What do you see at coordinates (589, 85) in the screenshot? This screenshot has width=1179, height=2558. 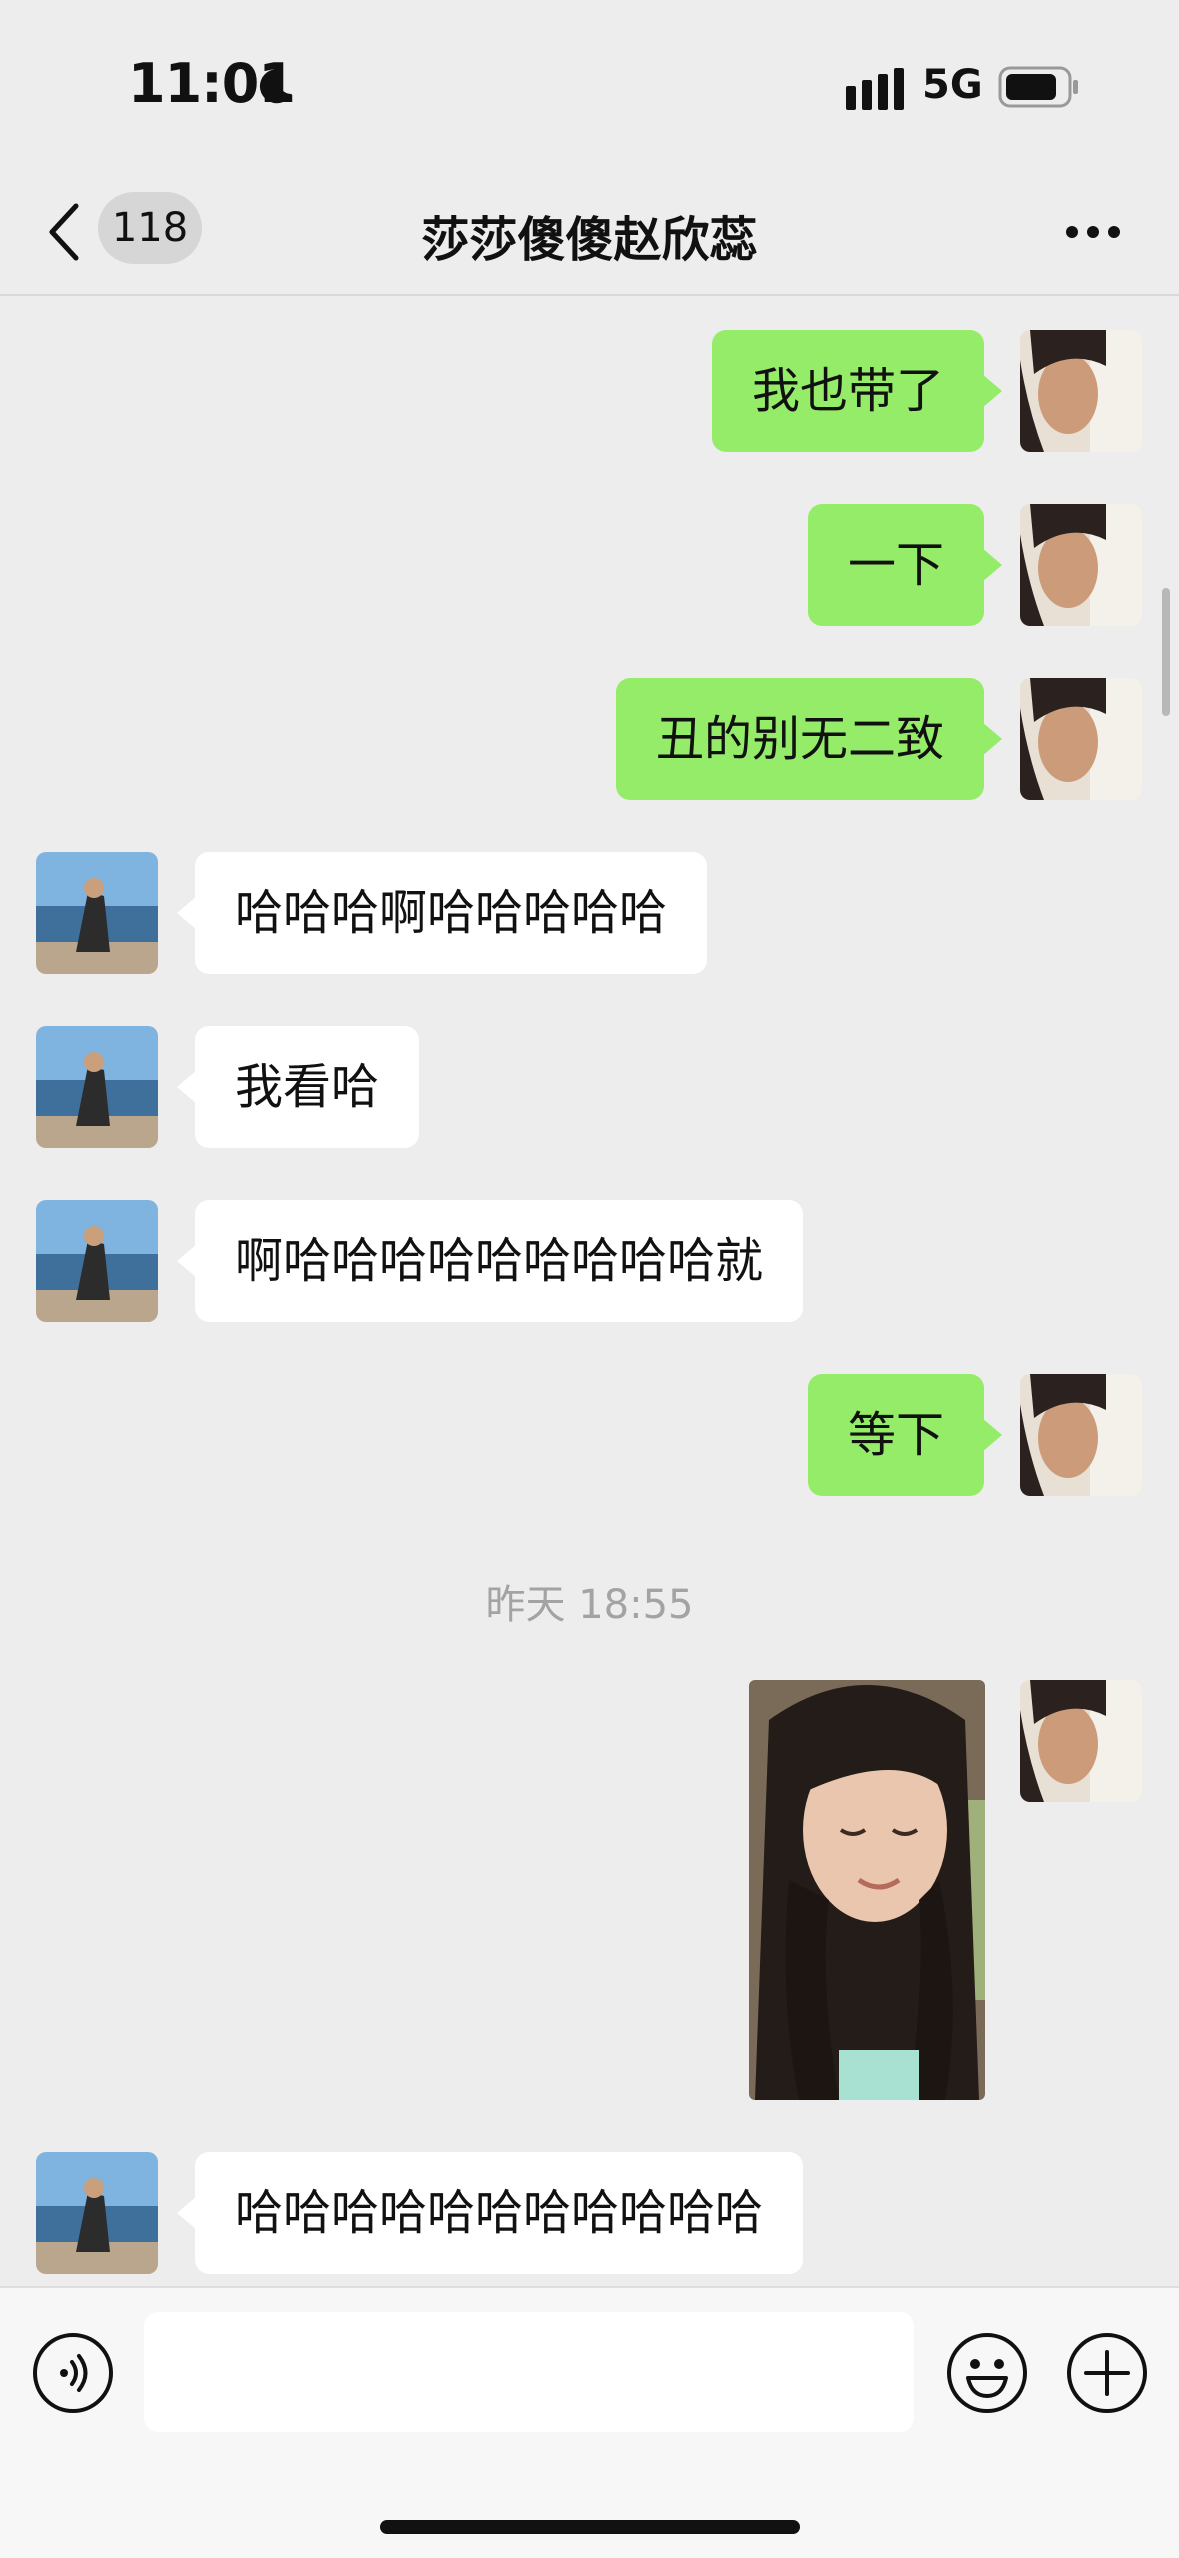 I see `status-bar: 11:01 5G` at bounding box center [589, 85].